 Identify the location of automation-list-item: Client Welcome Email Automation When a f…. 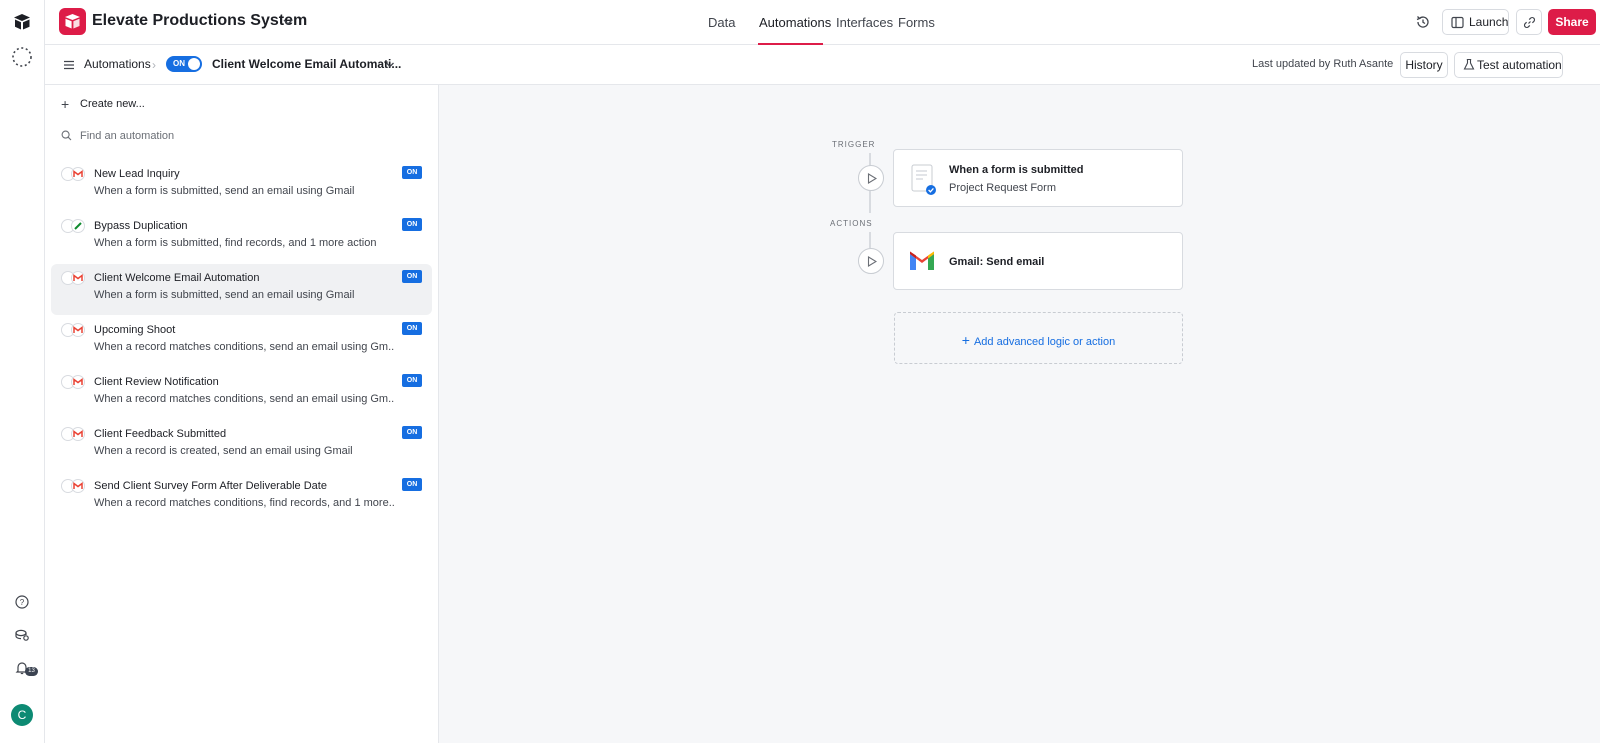
(241, 289).